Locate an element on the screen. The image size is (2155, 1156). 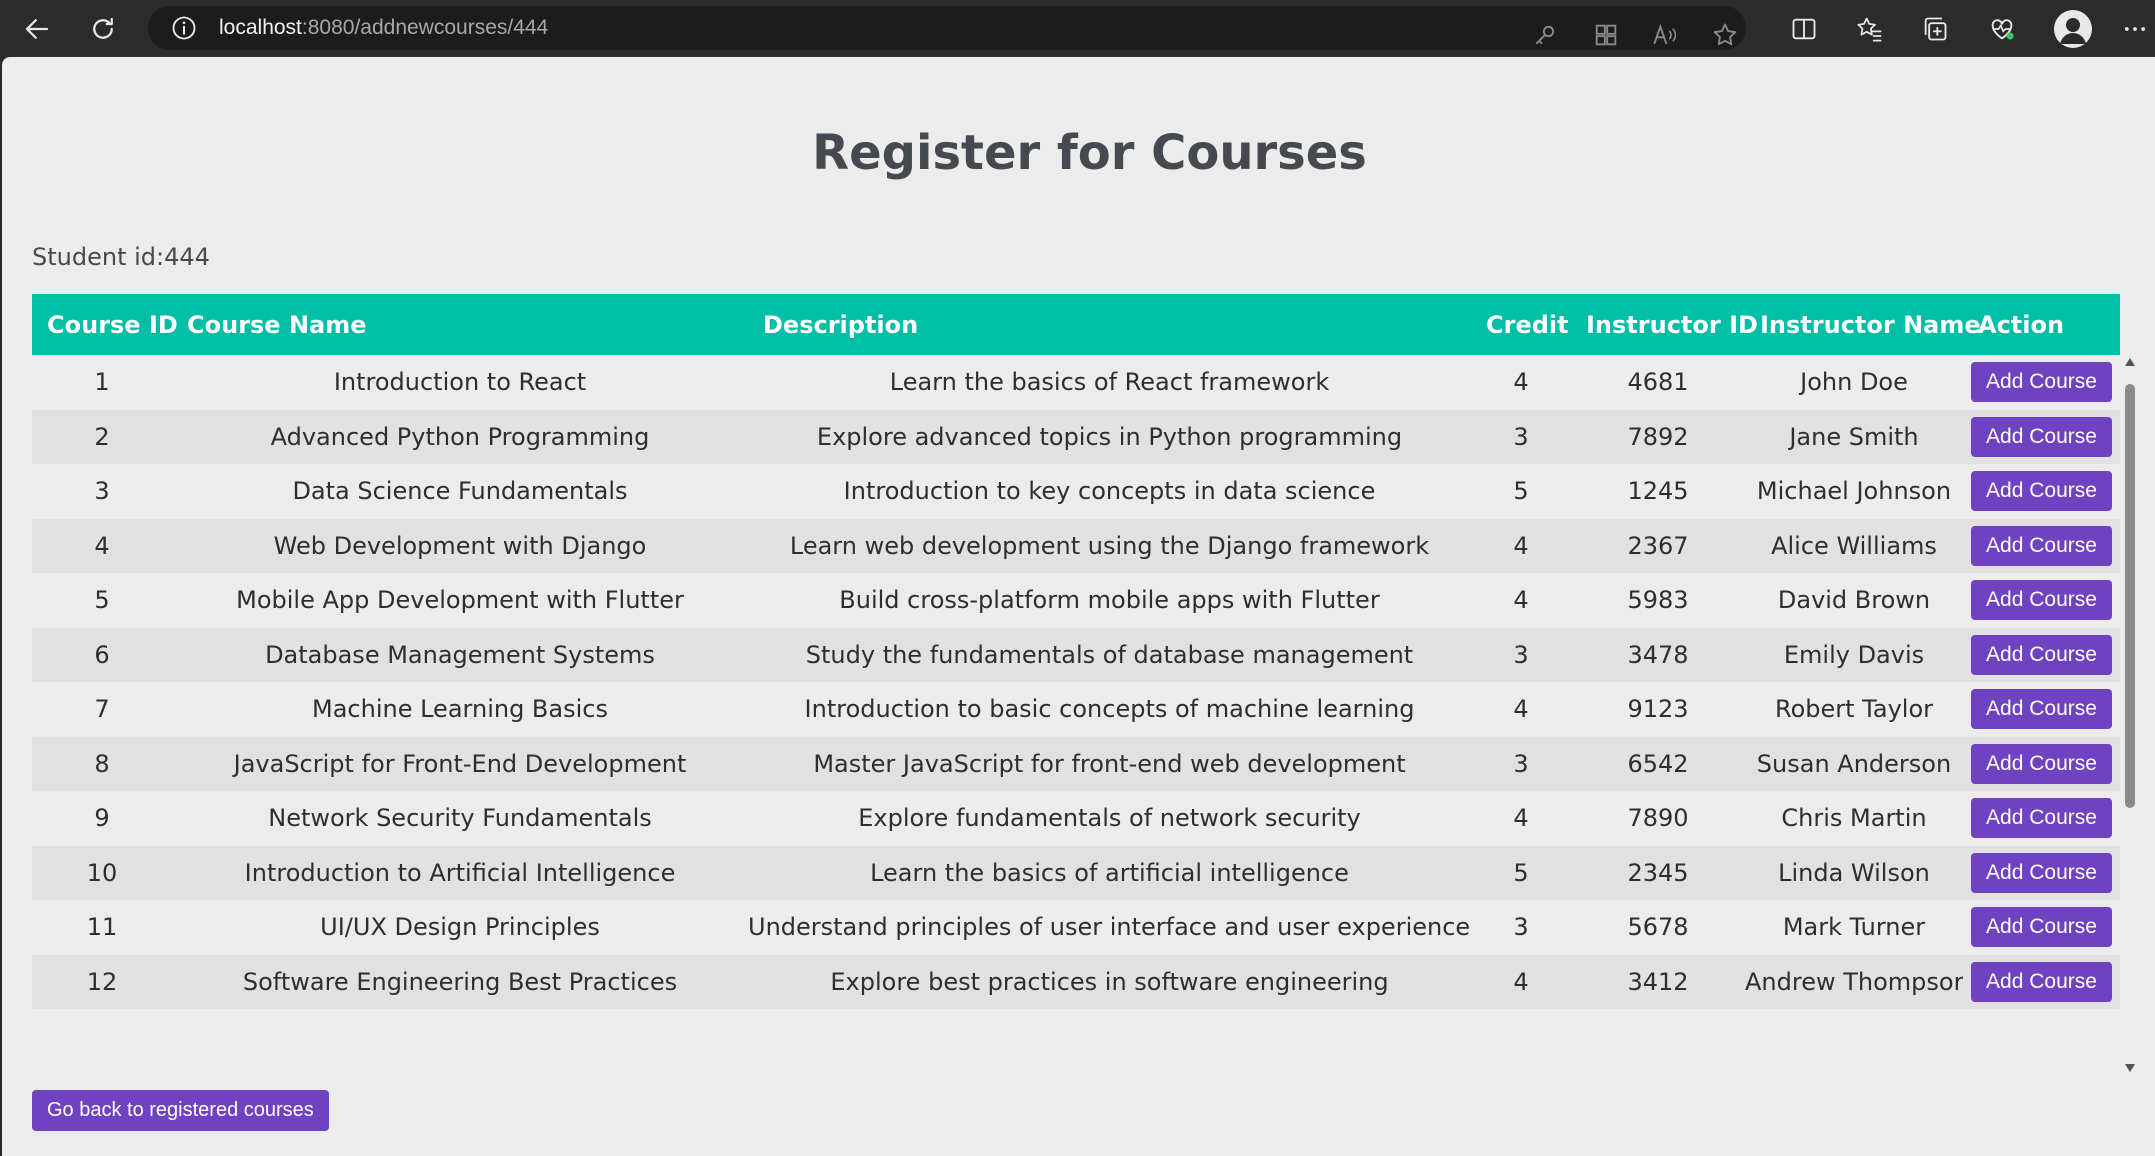
apps-icon is located at coordinates (1606, 35).